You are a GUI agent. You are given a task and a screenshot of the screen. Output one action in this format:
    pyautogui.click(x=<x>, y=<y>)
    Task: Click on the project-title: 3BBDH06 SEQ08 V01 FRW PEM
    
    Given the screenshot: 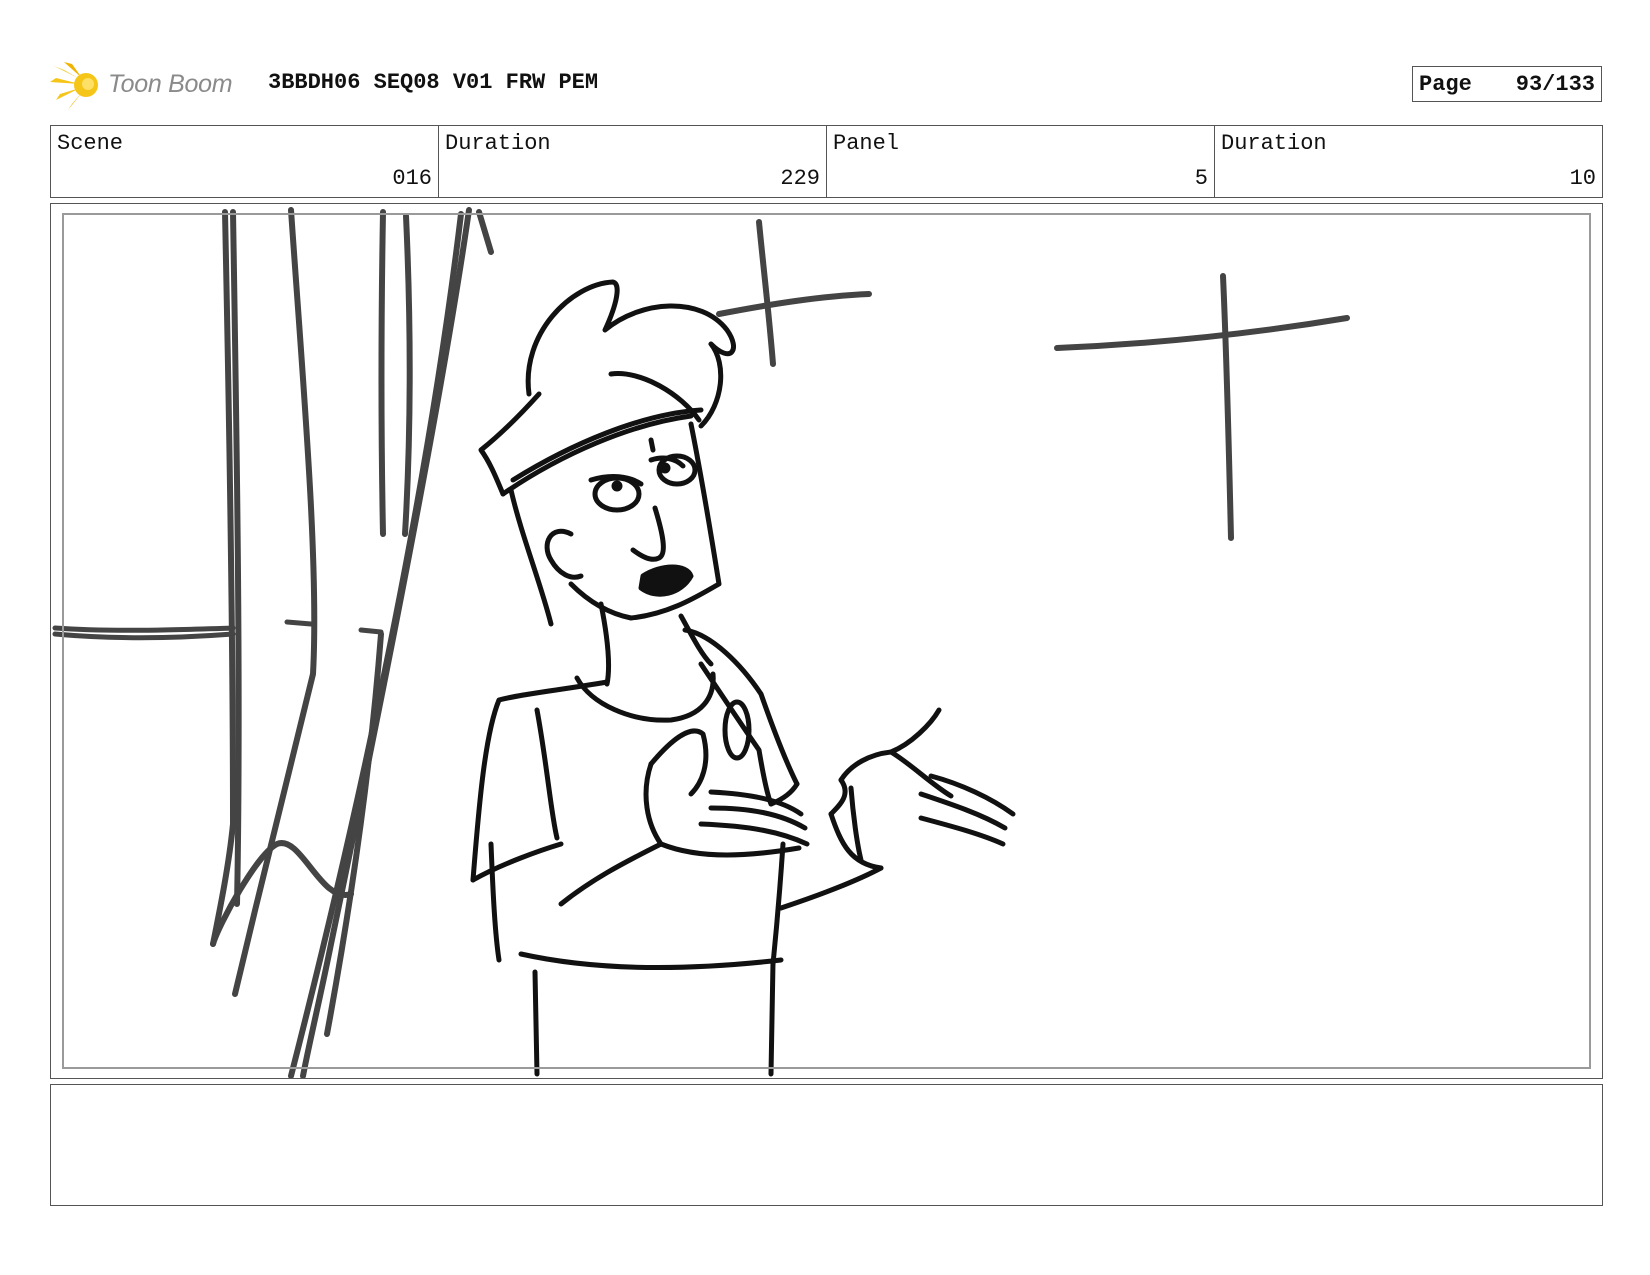 What is the action you would take?
    pyautogui.click(x=433, y=82)
    